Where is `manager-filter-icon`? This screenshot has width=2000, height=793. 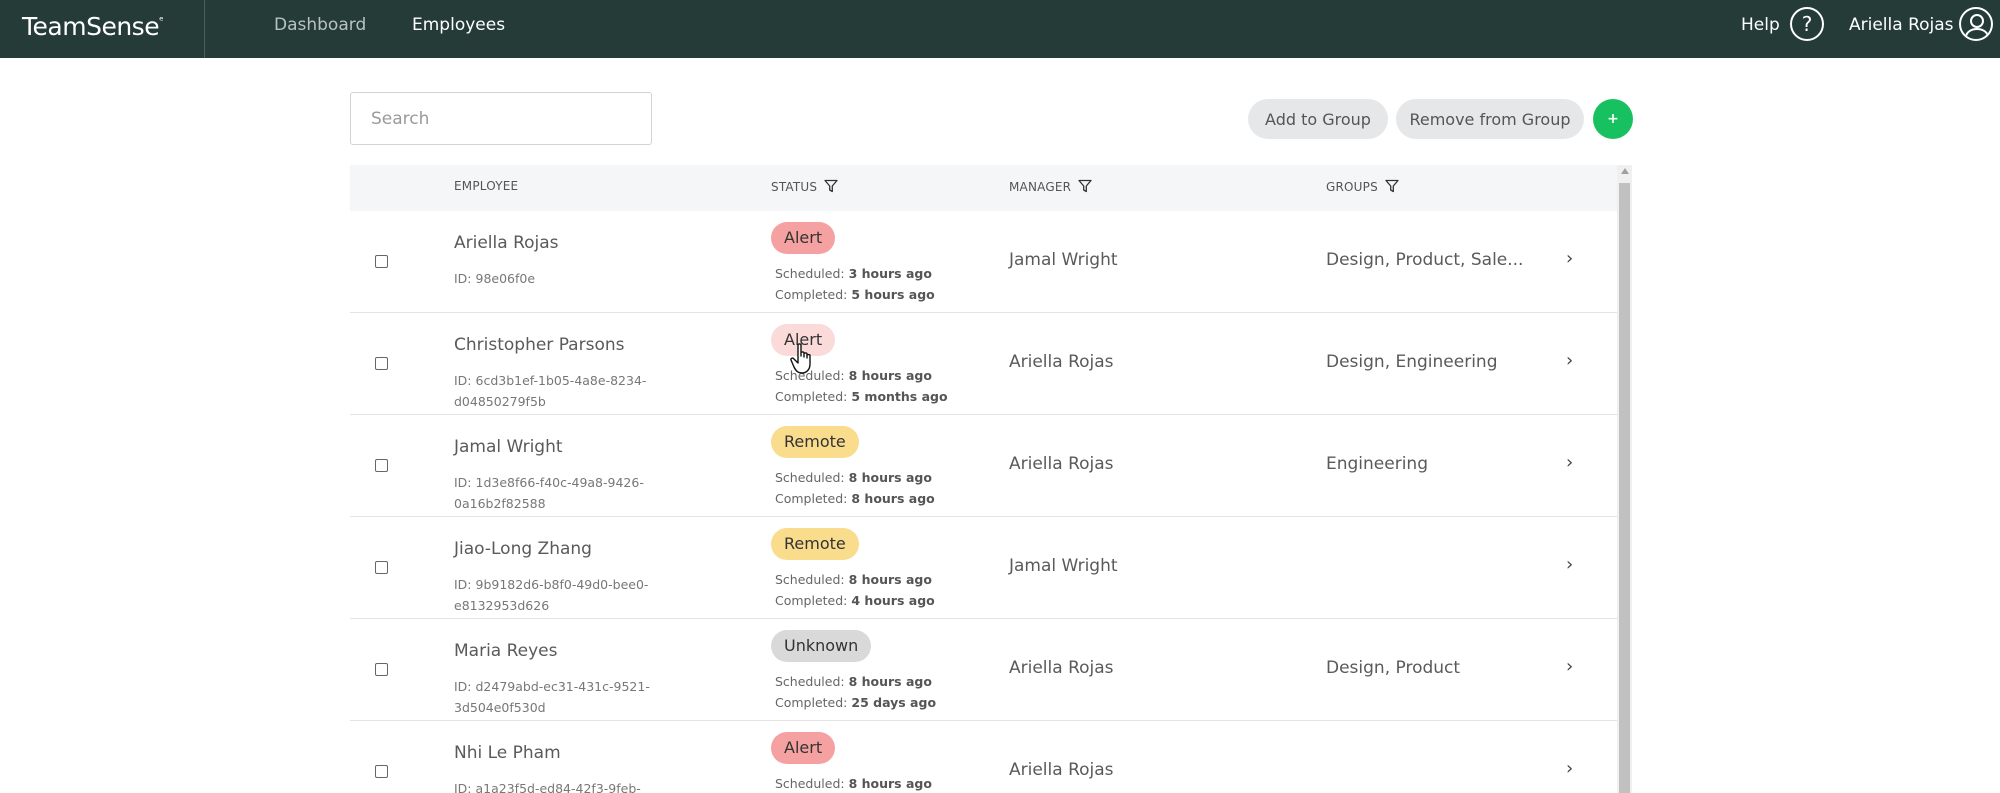
manager-filter-icon is located at coordinates (1085, 186).